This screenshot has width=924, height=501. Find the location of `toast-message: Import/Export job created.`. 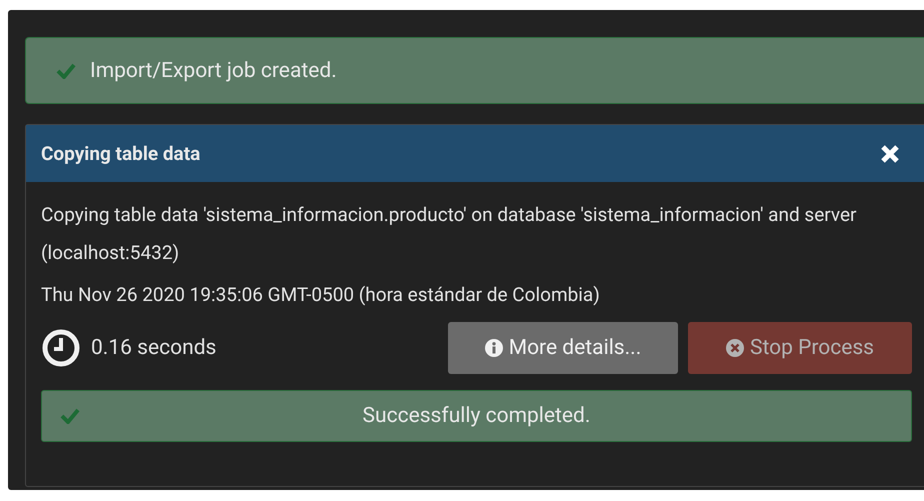

toast-message: Import/Export job created. is located at coordinates (213, 70).